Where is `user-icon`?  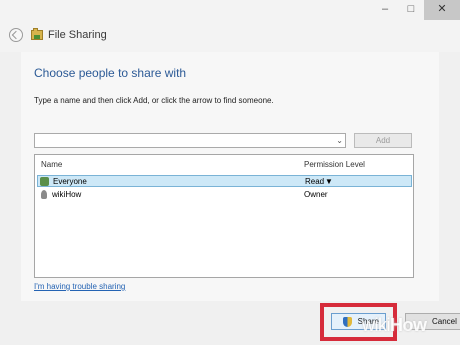 user-icon is located at coordinates (44, 194).